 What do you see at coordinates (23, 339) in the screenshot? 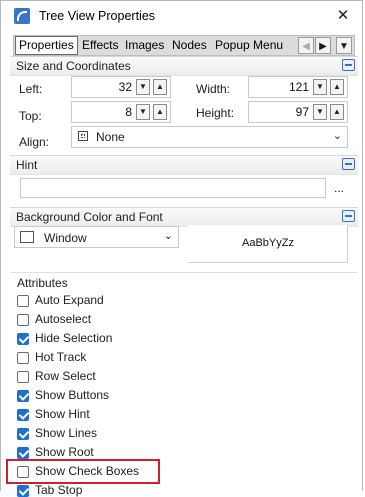
I see `checkbox-hide-selection` at bounding box center [23, 339].